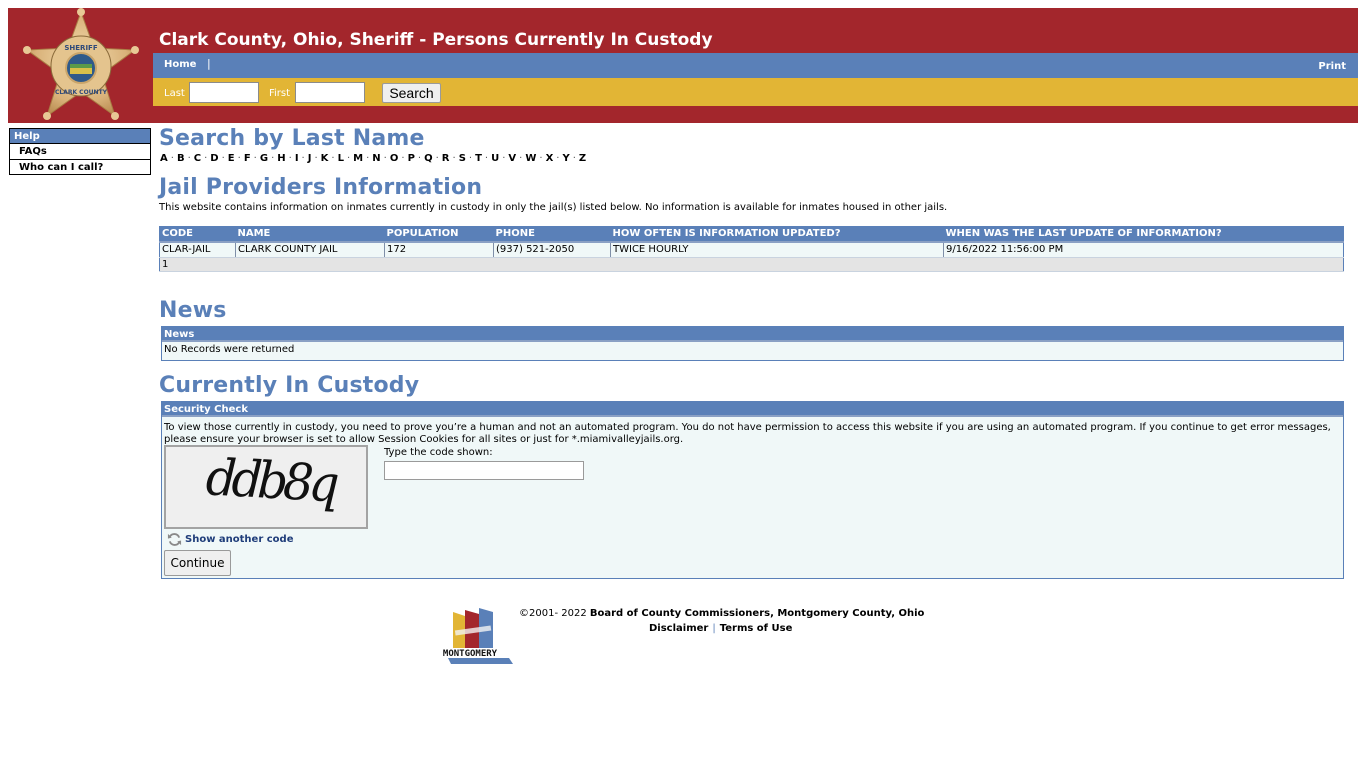 The image size is (1366, 768). I want to click on letter-link-d: D, so click(214, 158).